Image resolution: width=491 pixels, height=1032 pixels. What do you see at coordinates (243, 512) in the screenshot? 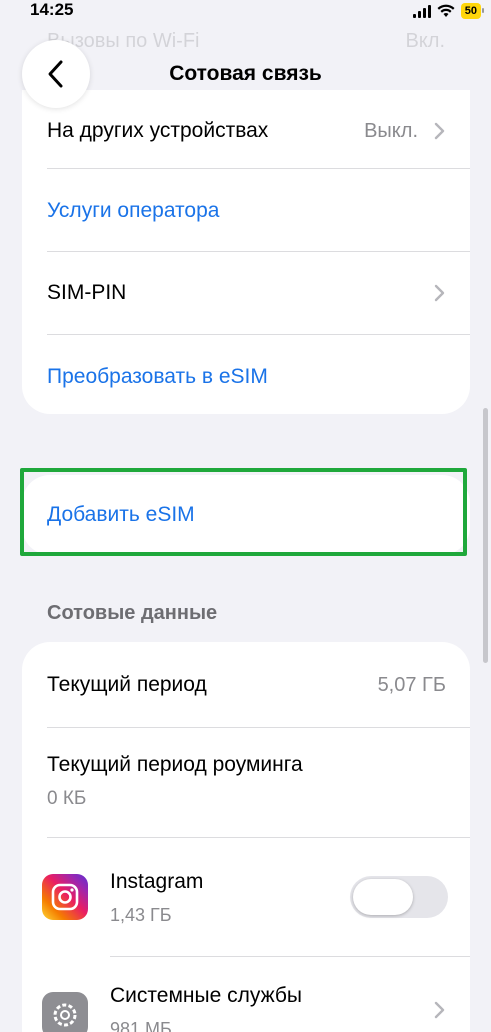
I see `highlight-frame` at bounding box center [243, 512].